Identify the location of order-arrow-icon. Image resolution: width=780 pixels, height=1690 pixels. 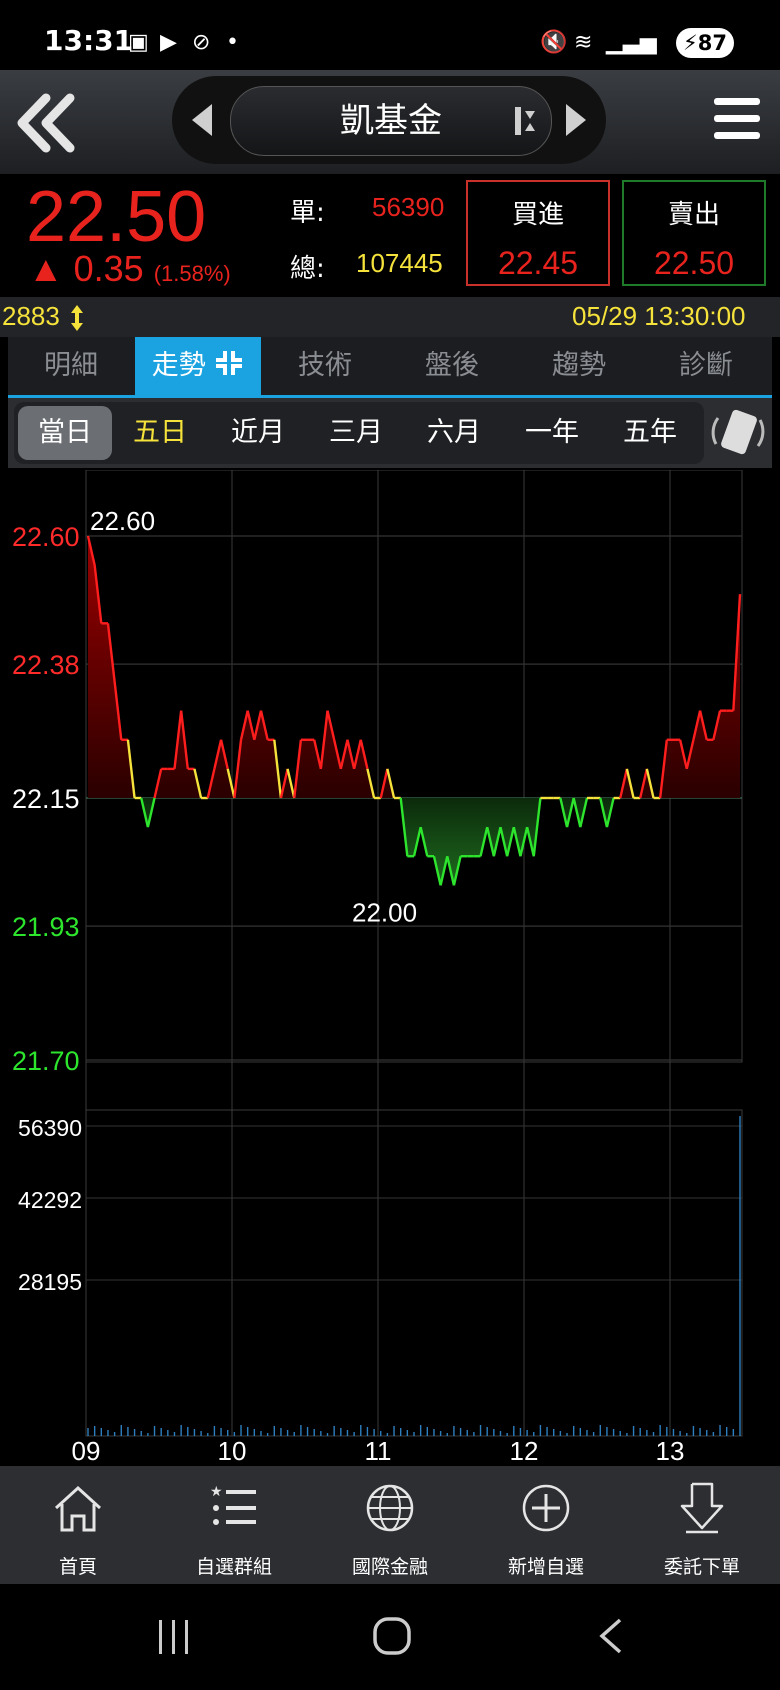
(702, 1508).